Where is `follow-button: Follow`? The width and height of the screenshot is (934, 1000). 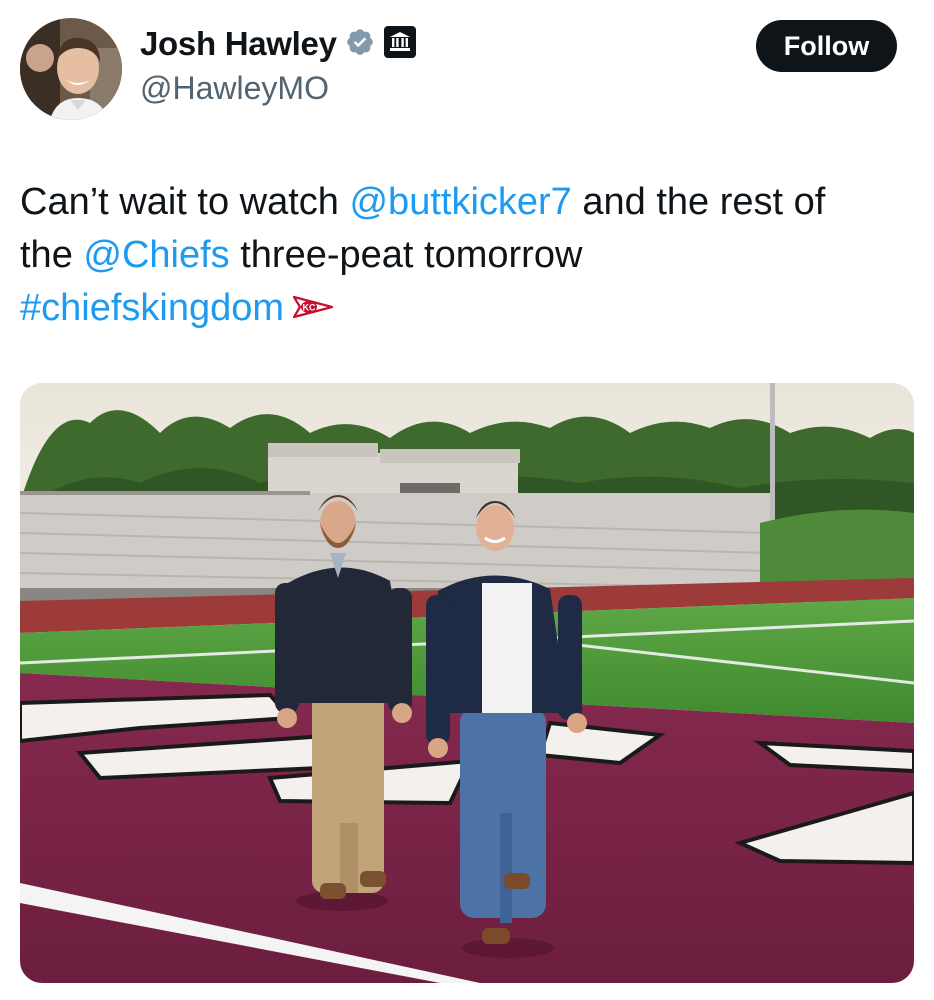 follow-button: Follow is located at coordinates (826, 46).